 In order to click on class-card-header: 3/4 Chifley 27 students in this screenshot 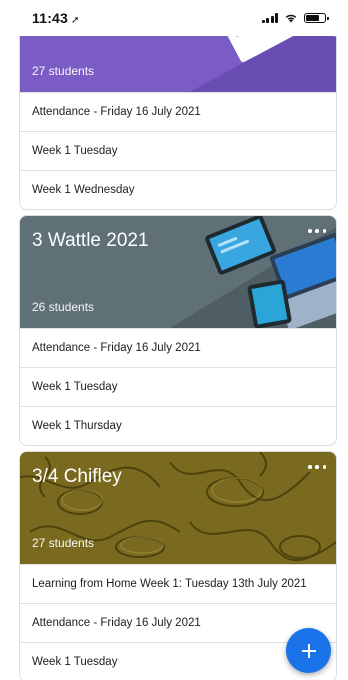, I will do `click(178, 508)`.